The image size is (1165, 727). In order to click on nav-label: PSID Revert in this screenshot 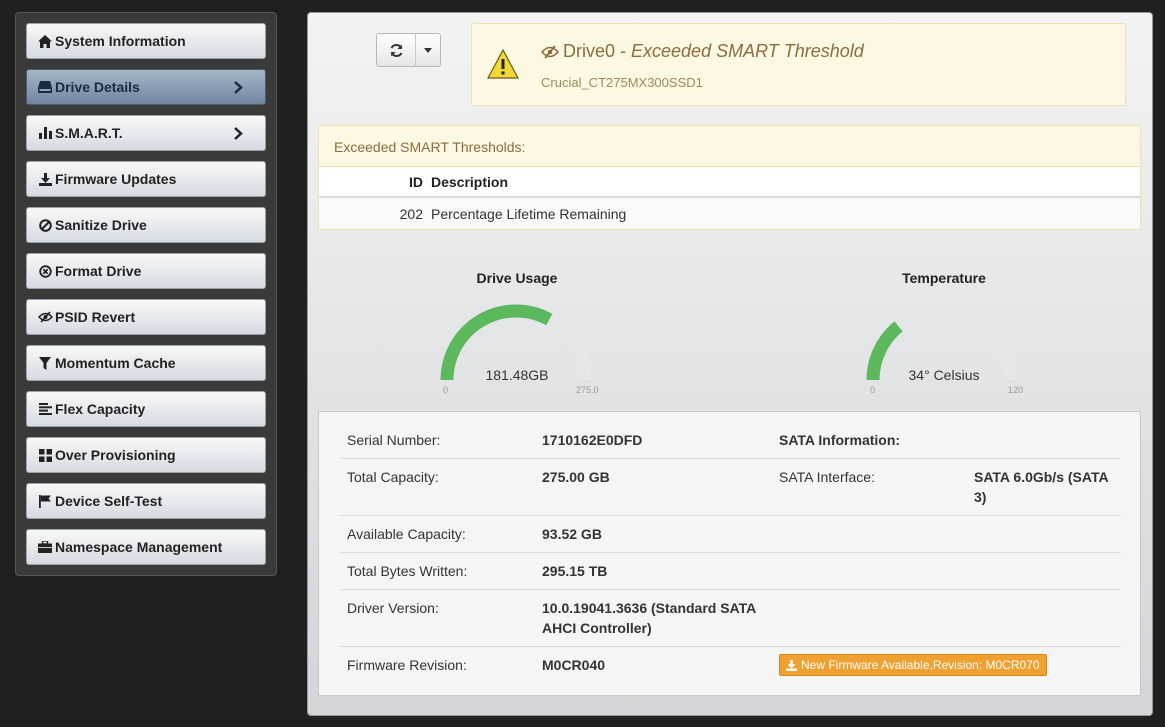, I will do `click(95, 317)`.